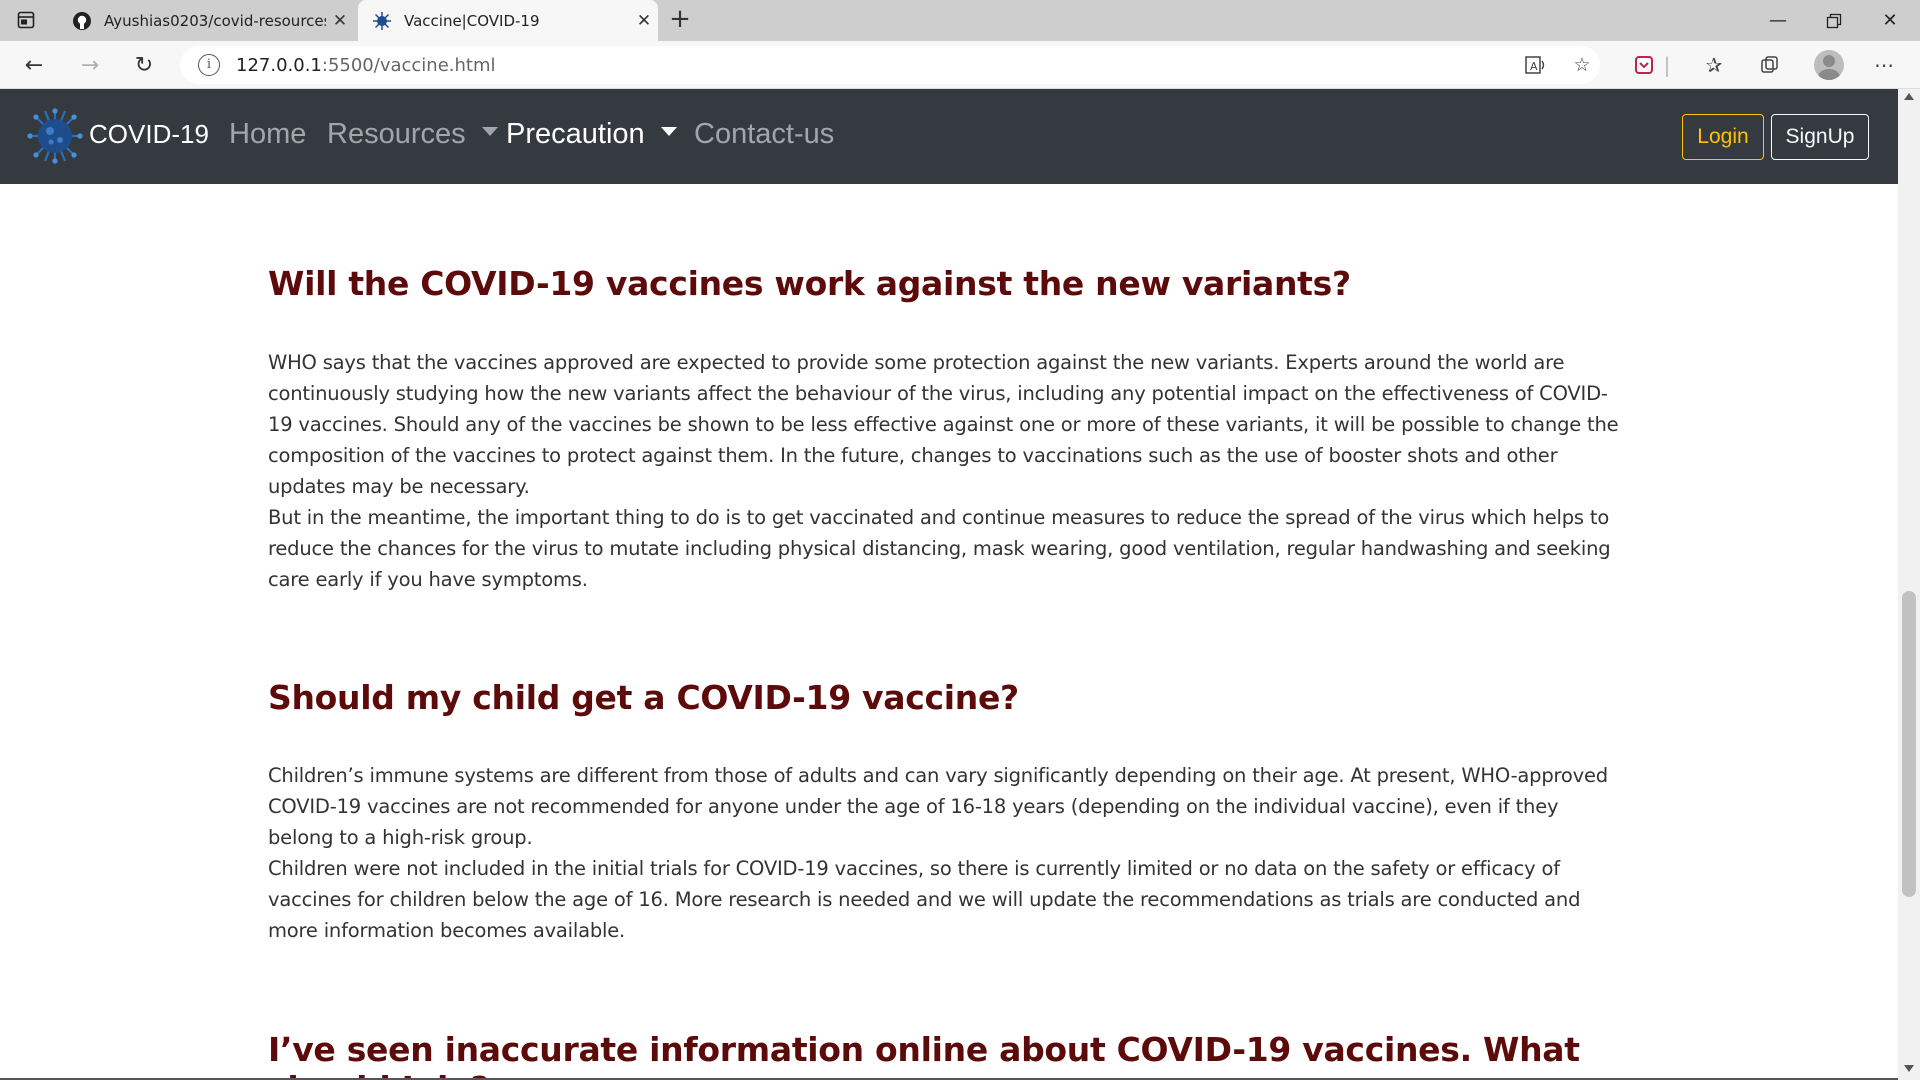  I want to click on nav-contact-label: Contact-us, so click(764, 134).